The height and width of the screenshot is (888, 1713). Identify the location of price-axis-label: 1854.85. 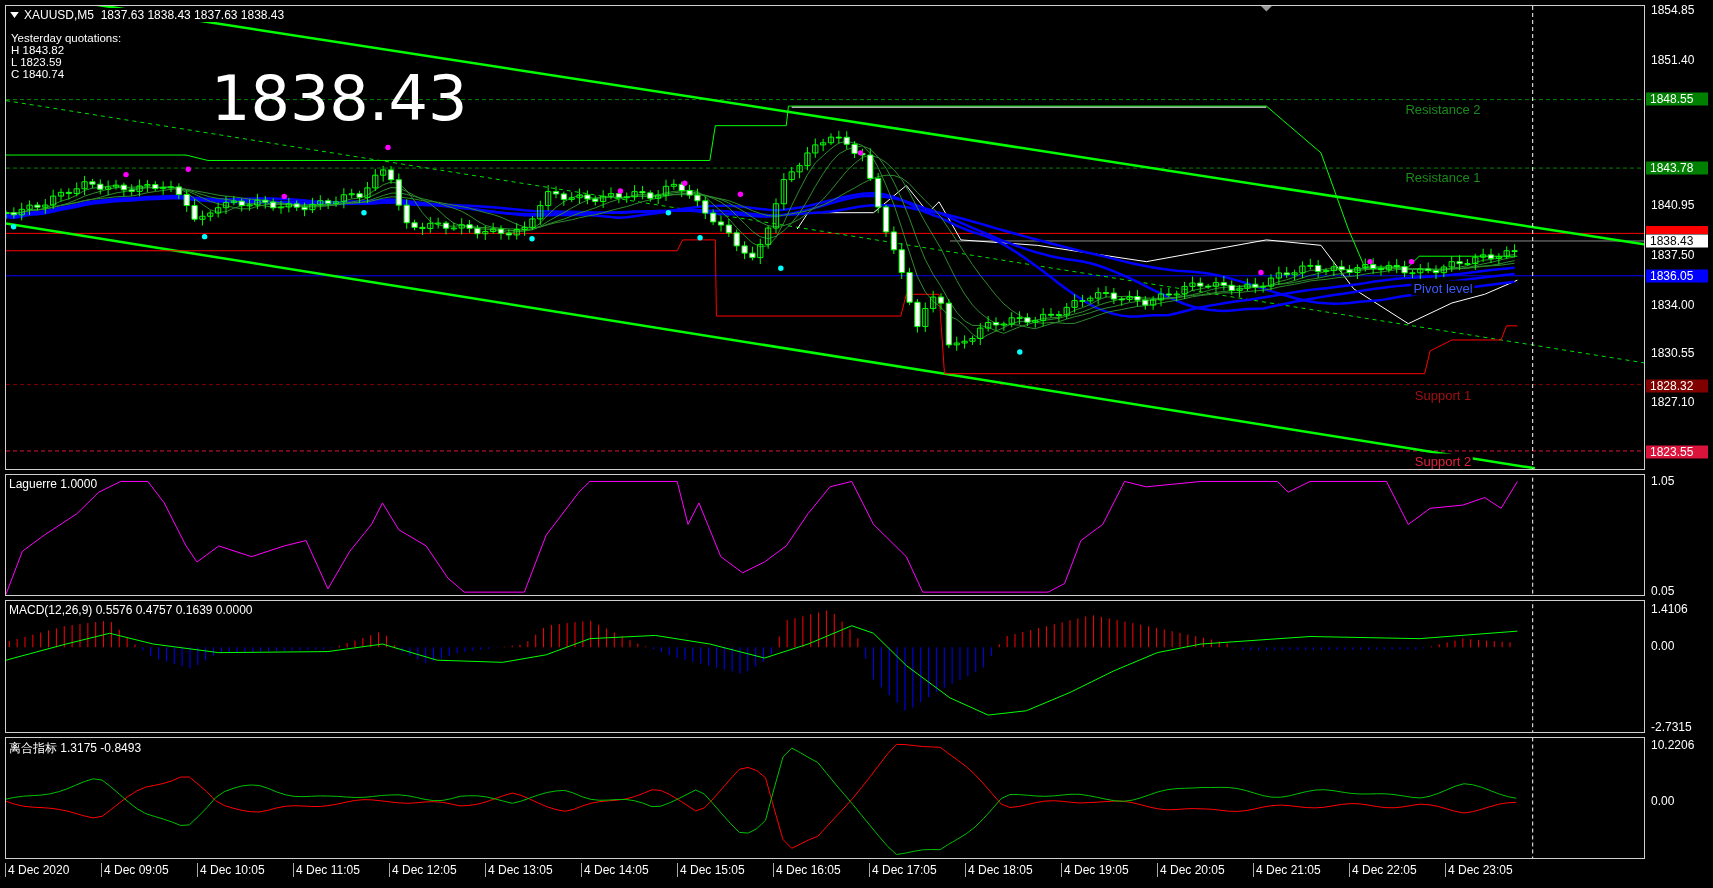
(1673, 10).